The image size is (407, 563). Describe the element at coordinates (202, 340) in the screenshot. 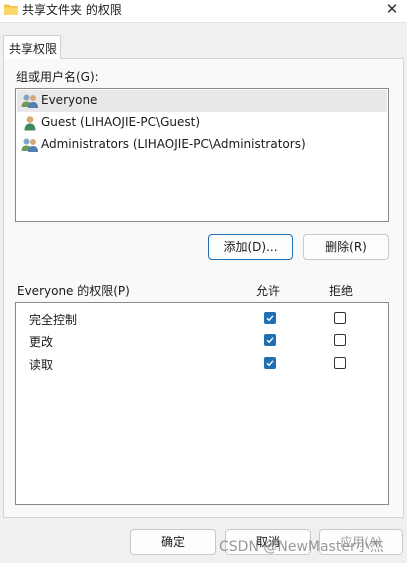

I see `permission-row-change: 更改` at that location.